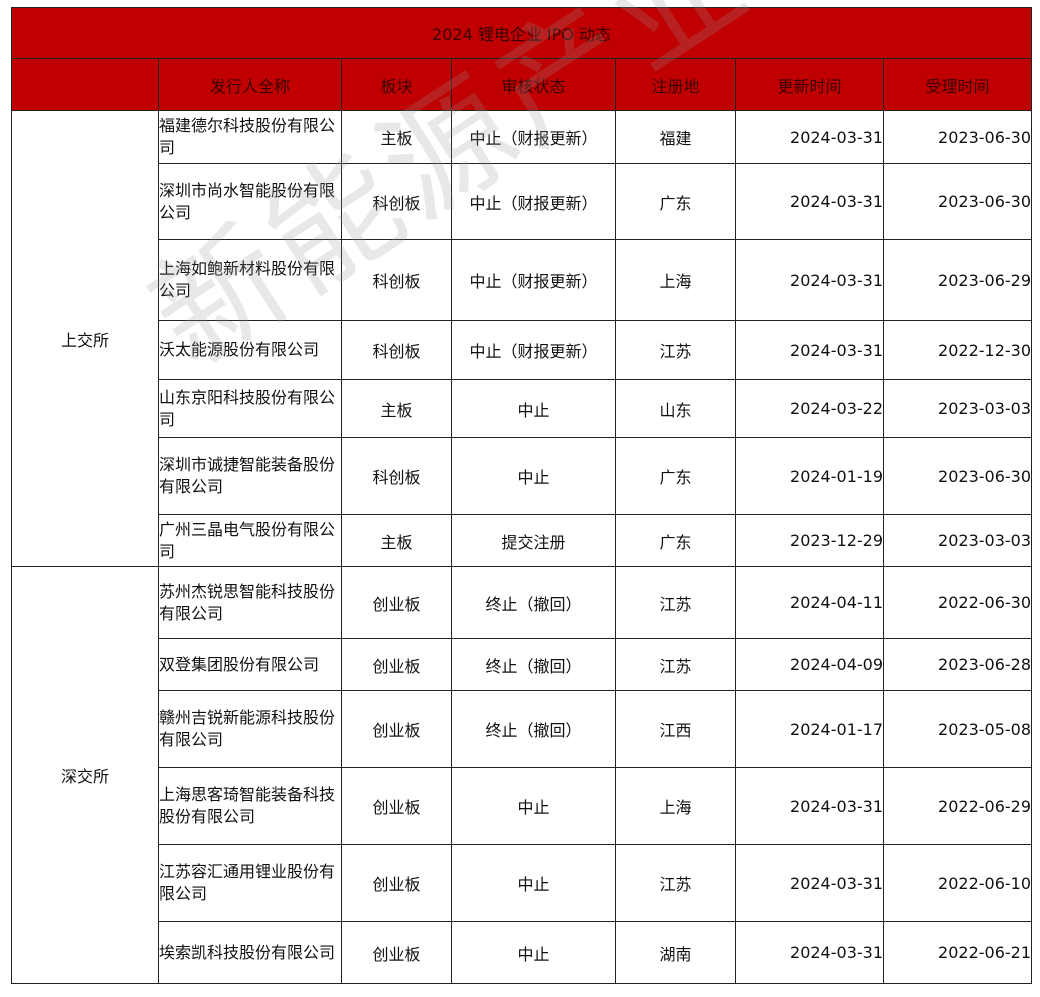  What do you see at coordinates (250, 883) in the screenshot?
I see `company-name: 江苏容汇通用锂业股份有限公司` at bounding box center [250, 883].